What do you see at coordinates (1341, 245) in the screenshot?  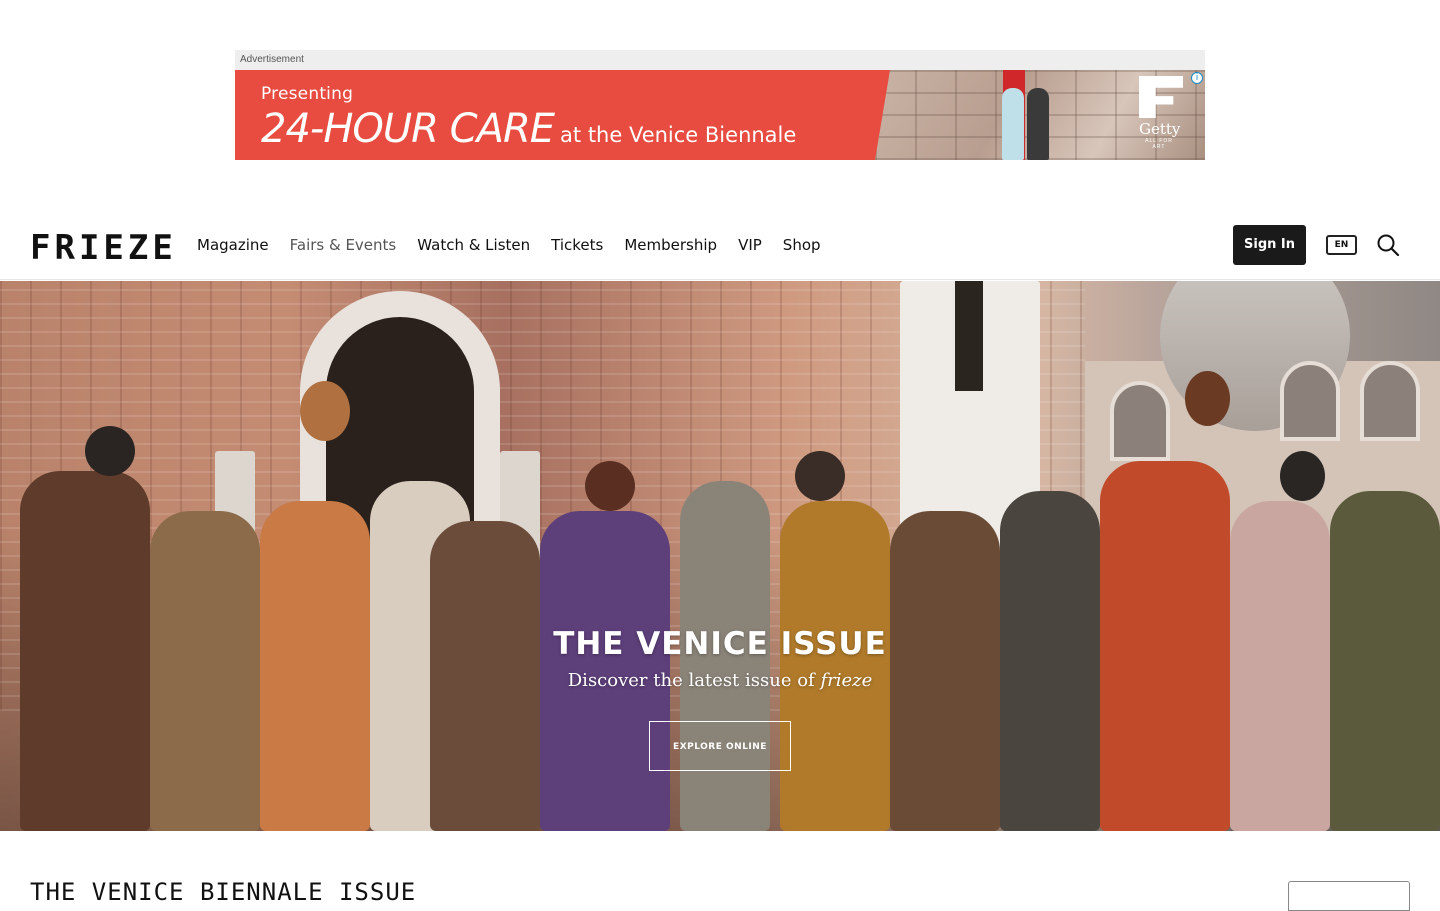 I see `language-selector: EN` at bounding box center [1341, 245].